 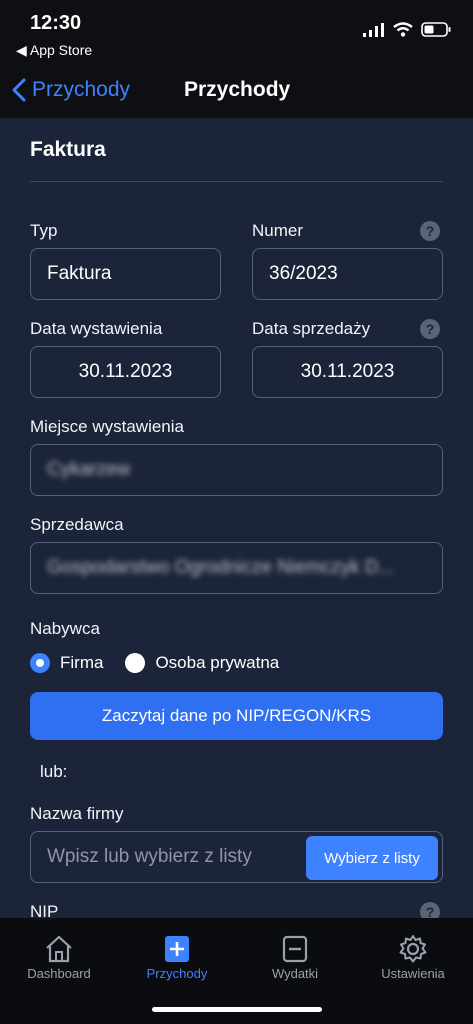 I want to click on number-value: 36/2023, so click(x=303, y=273).